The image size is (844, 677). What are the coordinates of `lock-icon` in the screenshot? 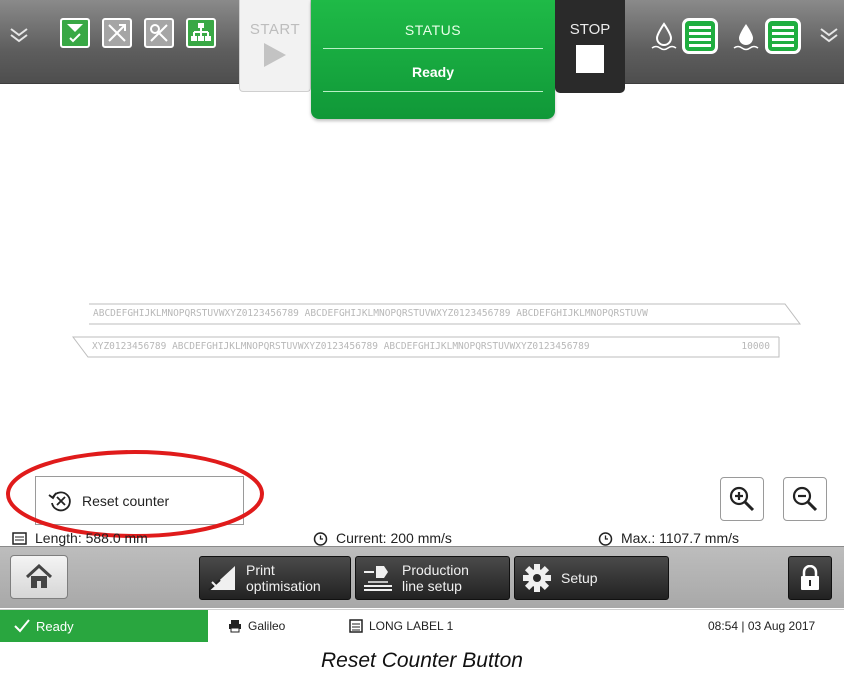 It's located at (810, 577).